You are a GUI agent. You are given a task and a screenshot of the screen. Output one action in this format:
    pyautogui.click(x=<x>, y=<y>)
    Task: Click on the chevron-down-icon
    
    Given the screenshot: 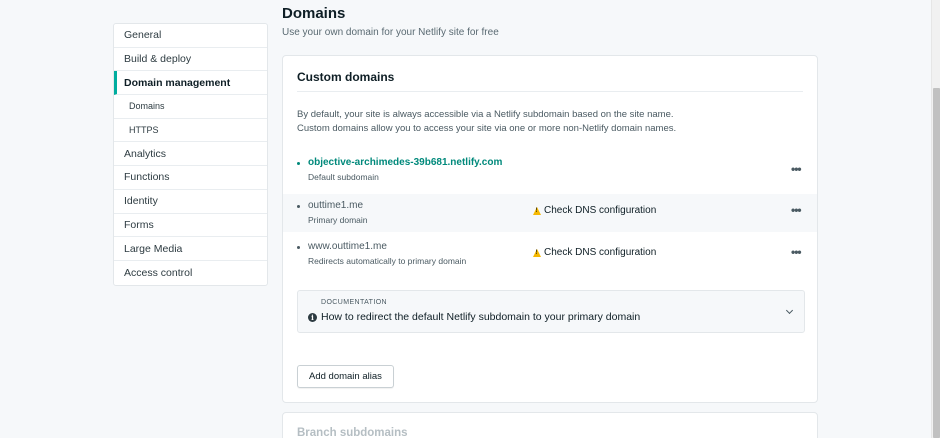 What is the action you would take?
    pyautogui.click(x=789, y=310)
    